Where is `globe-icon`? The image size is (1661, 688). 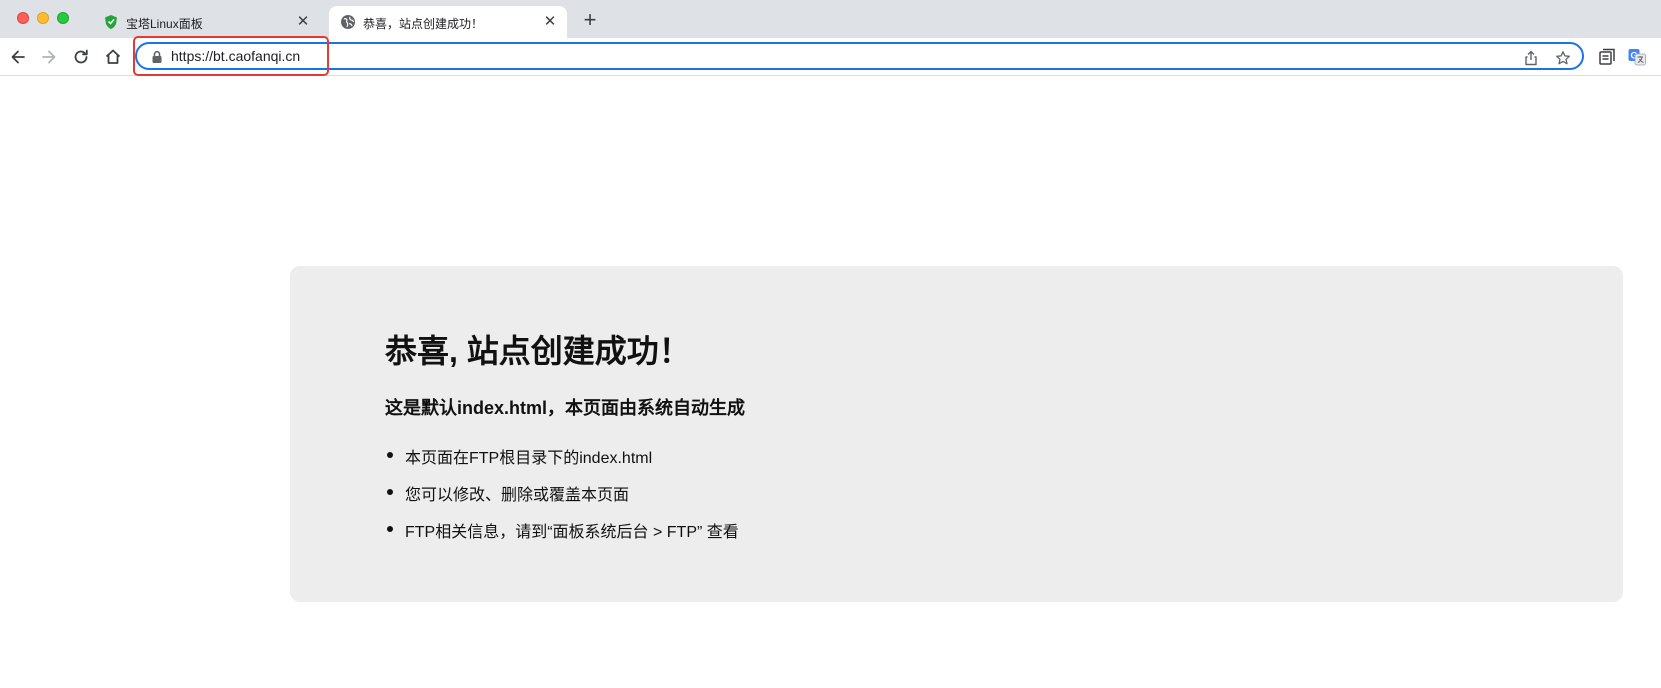
globe-icon is located at coordinates (348, 22).